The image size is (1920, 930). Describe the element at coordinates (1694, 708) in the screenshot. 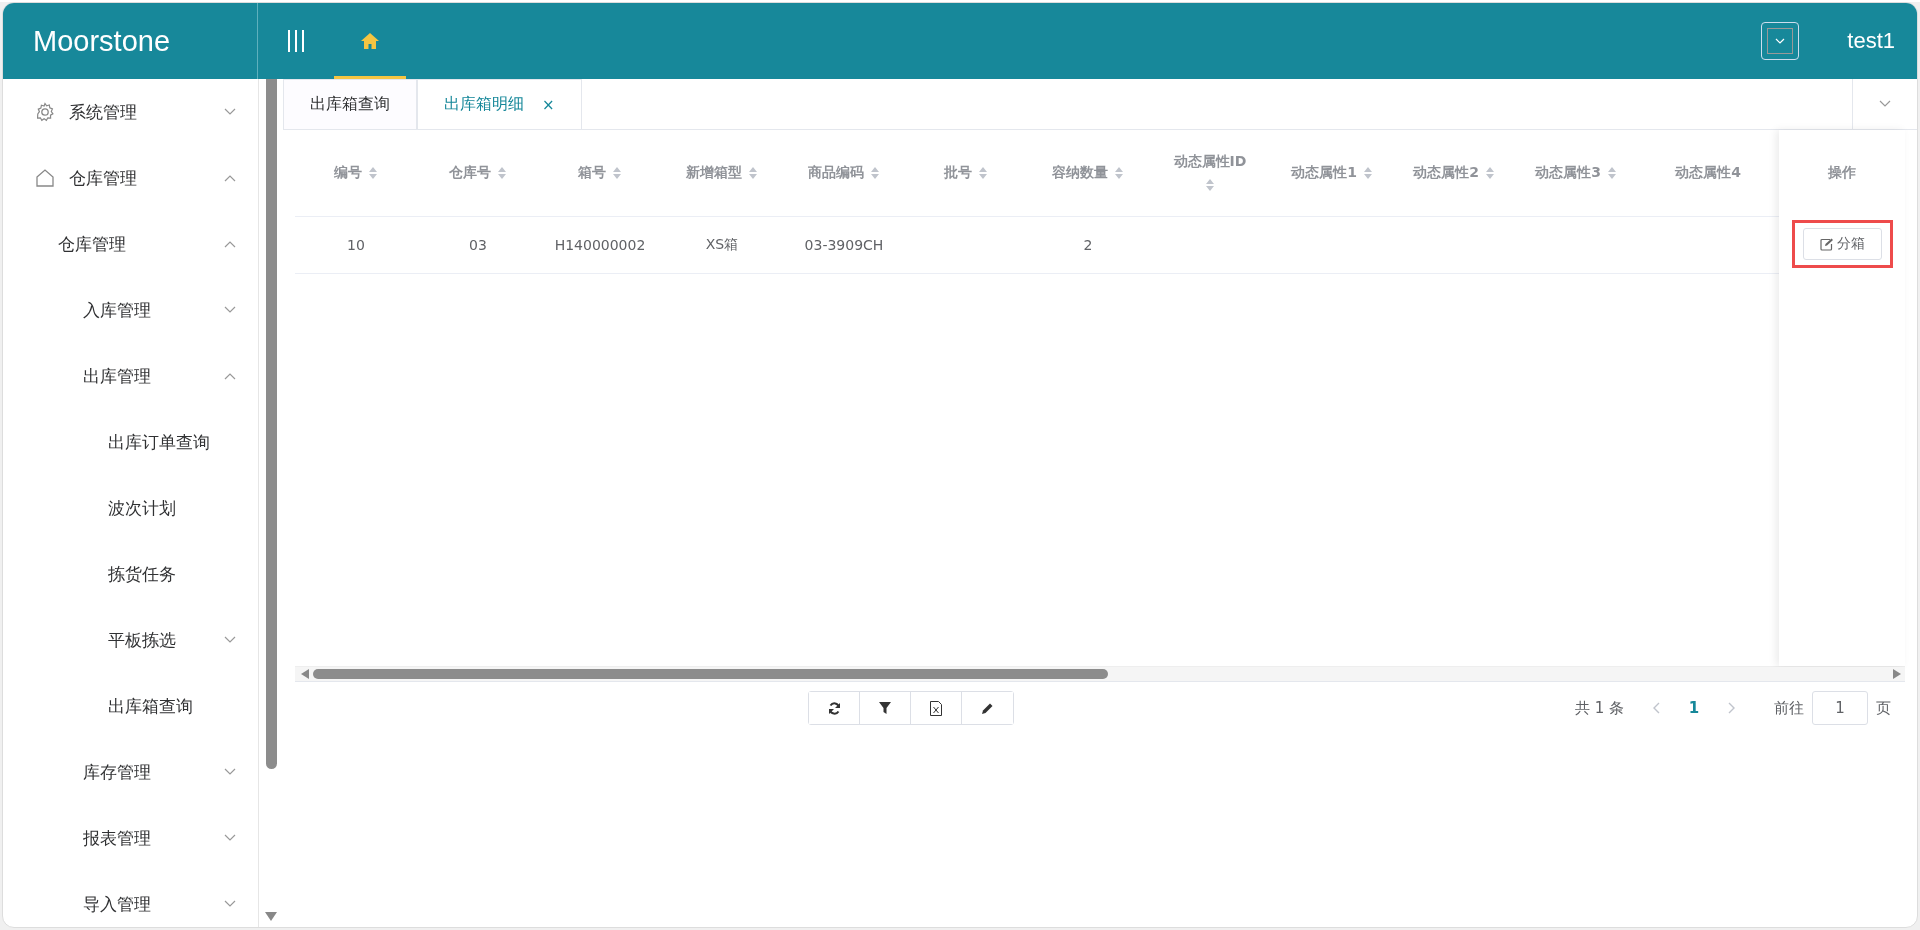

I see `page-number: 1` at that location.